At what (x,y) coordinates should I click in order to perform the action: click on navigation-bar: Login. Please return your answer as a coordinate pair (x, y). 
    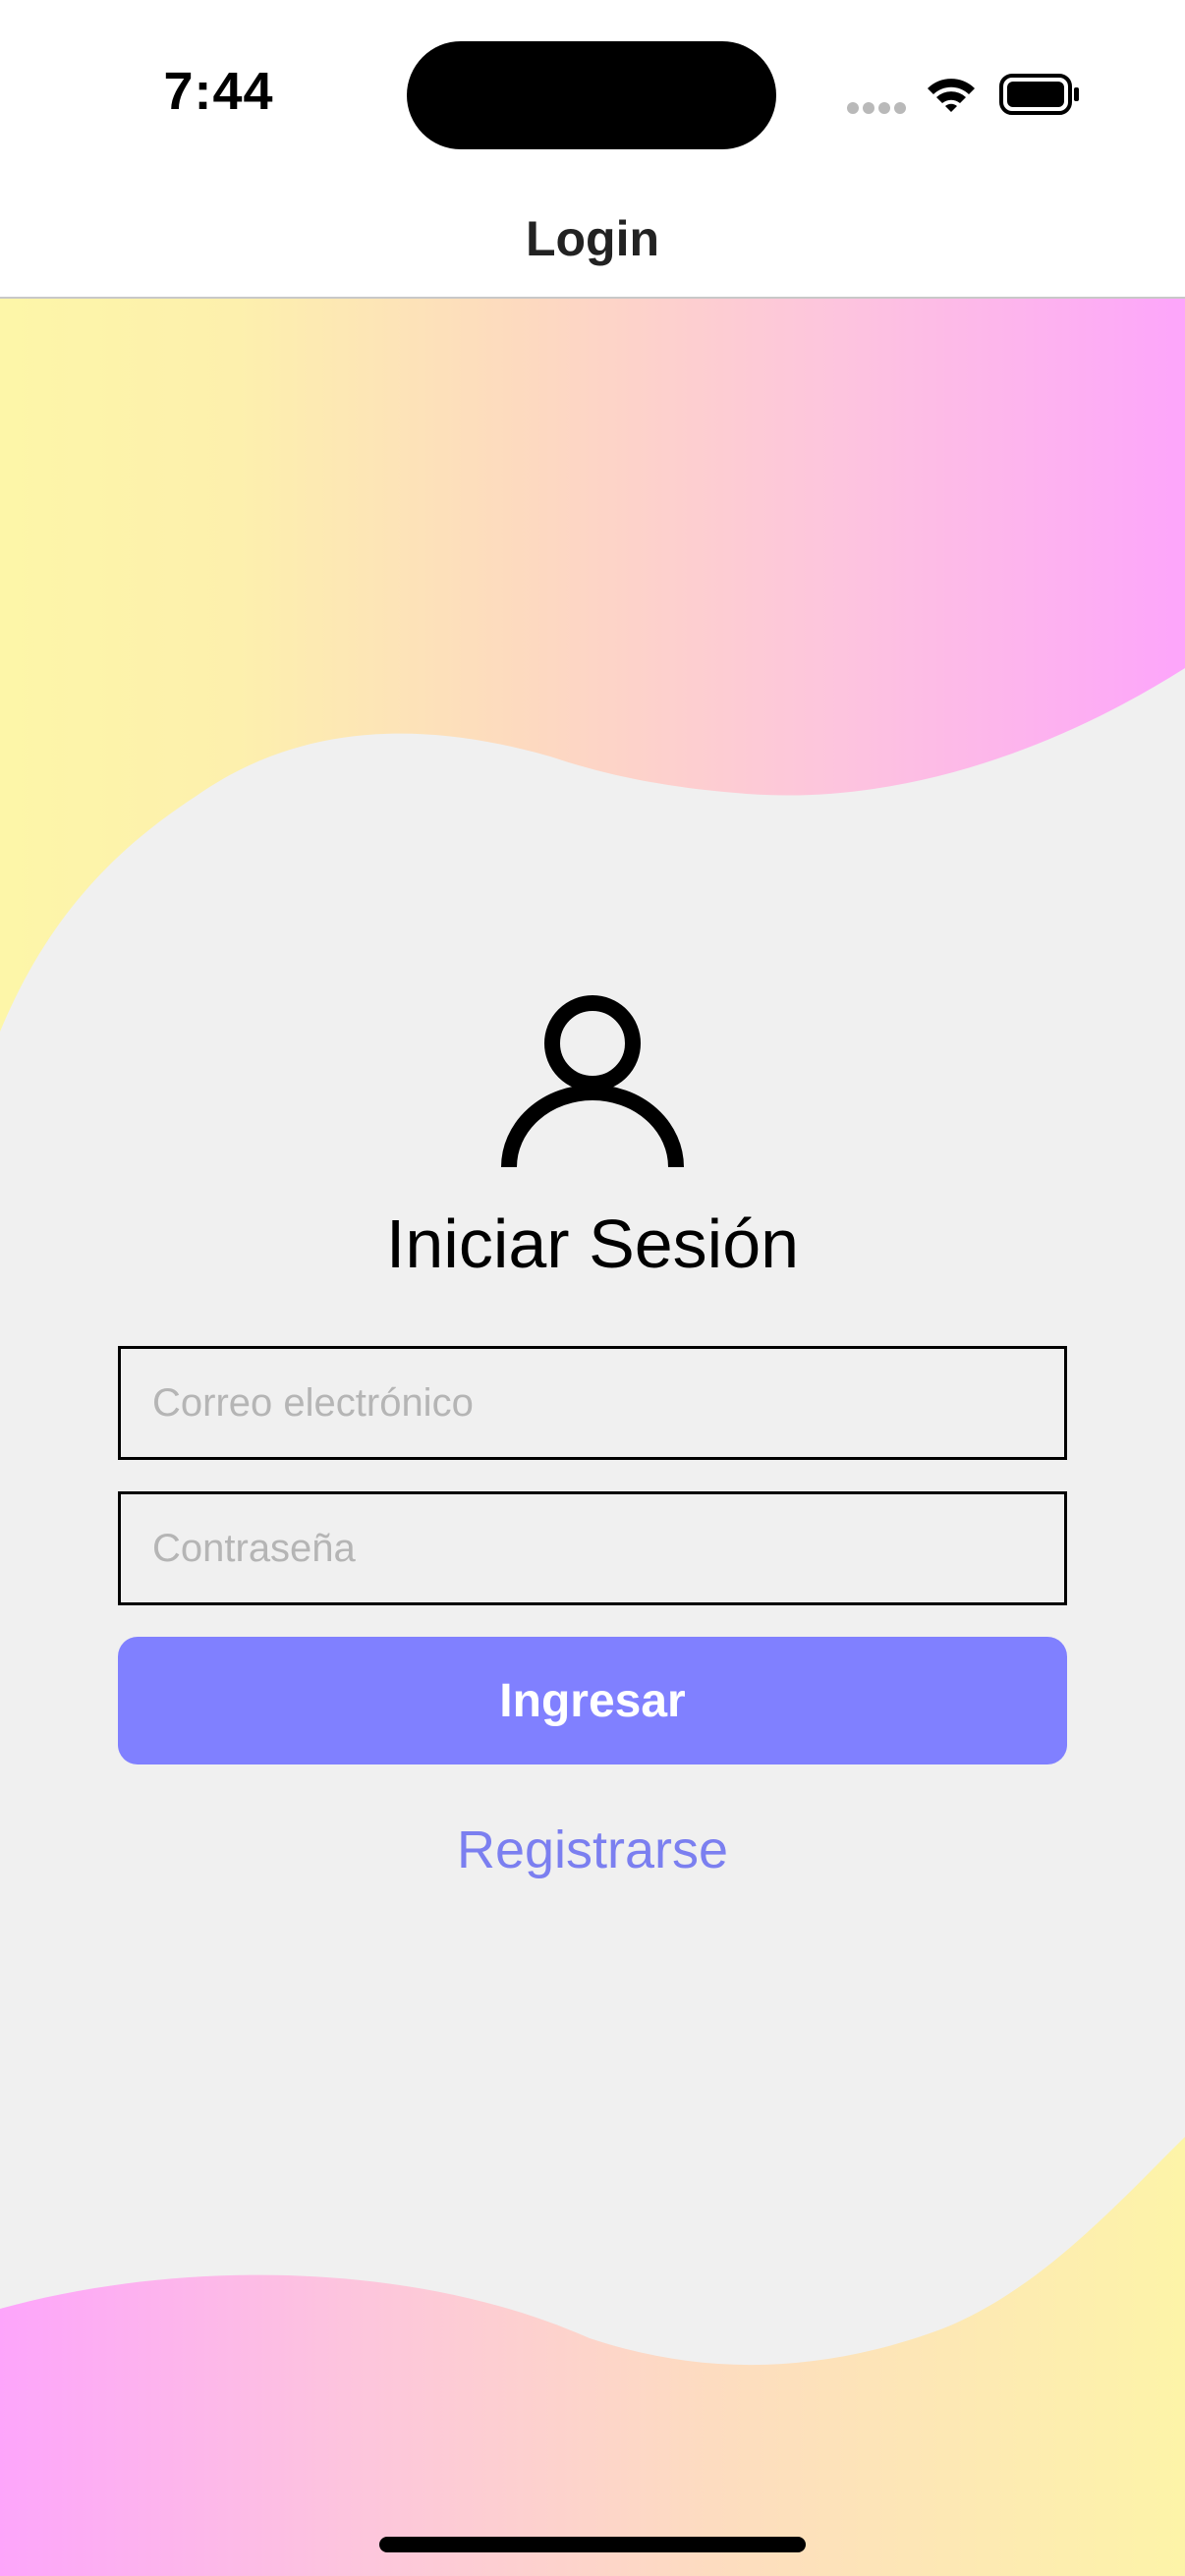
    Looking at the image, I should click on (592, 238).